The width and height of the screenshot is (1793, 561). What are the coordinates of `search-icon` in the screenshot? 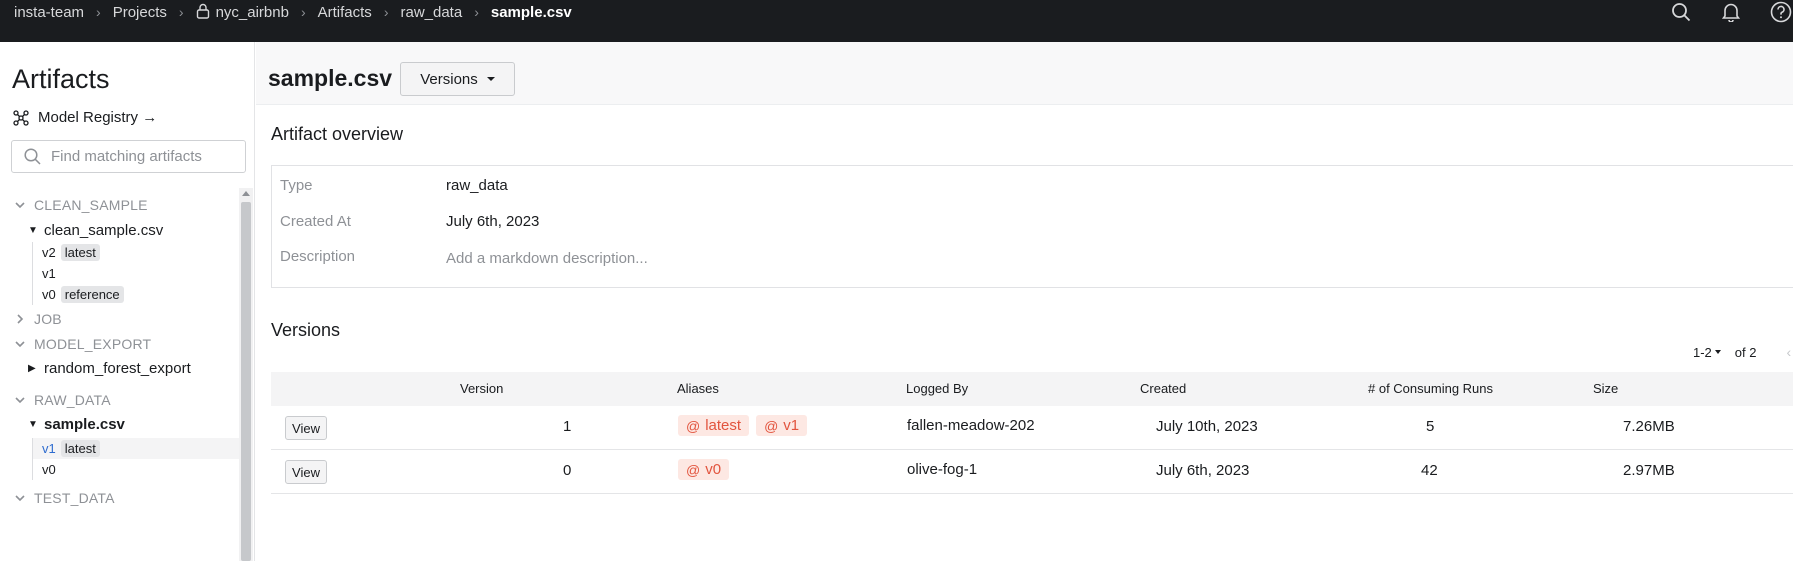 It's located at (1681, 12).